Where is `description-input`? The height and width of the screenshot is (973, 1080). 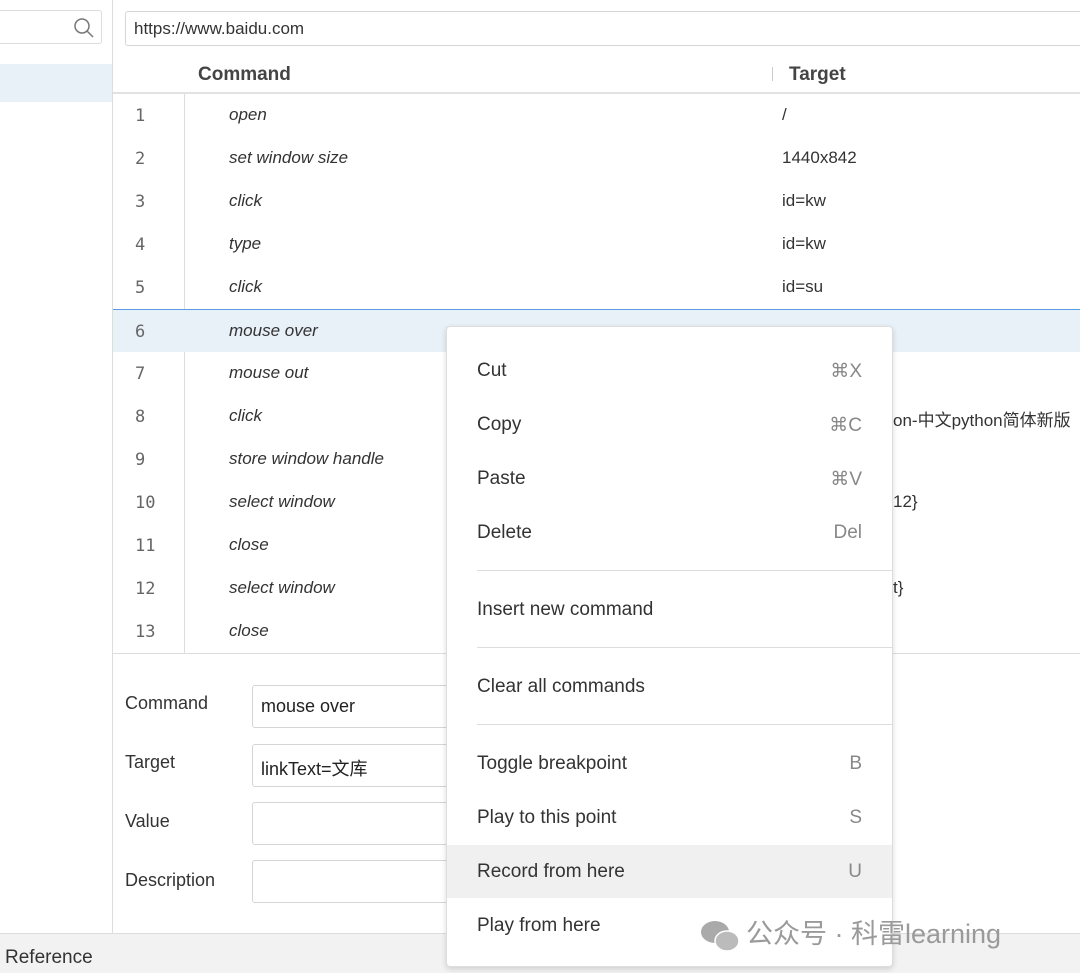 description-input is located at coordinates (362, 881).